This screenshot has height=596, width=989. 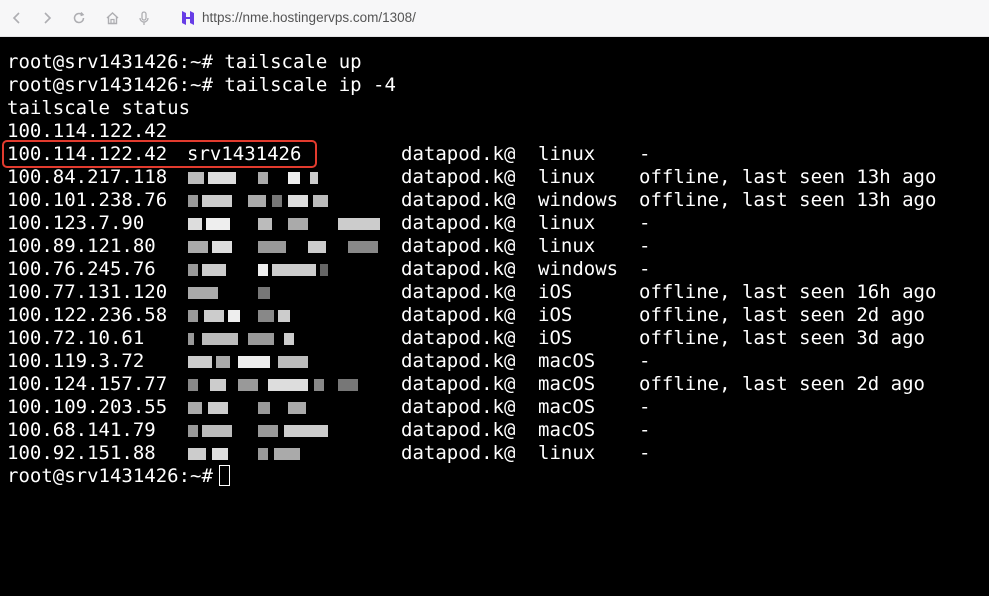 What do you see at coordinates (224, 475) in the screenshot?
I see `terminal-cursor` at bounding box center [224, 475].